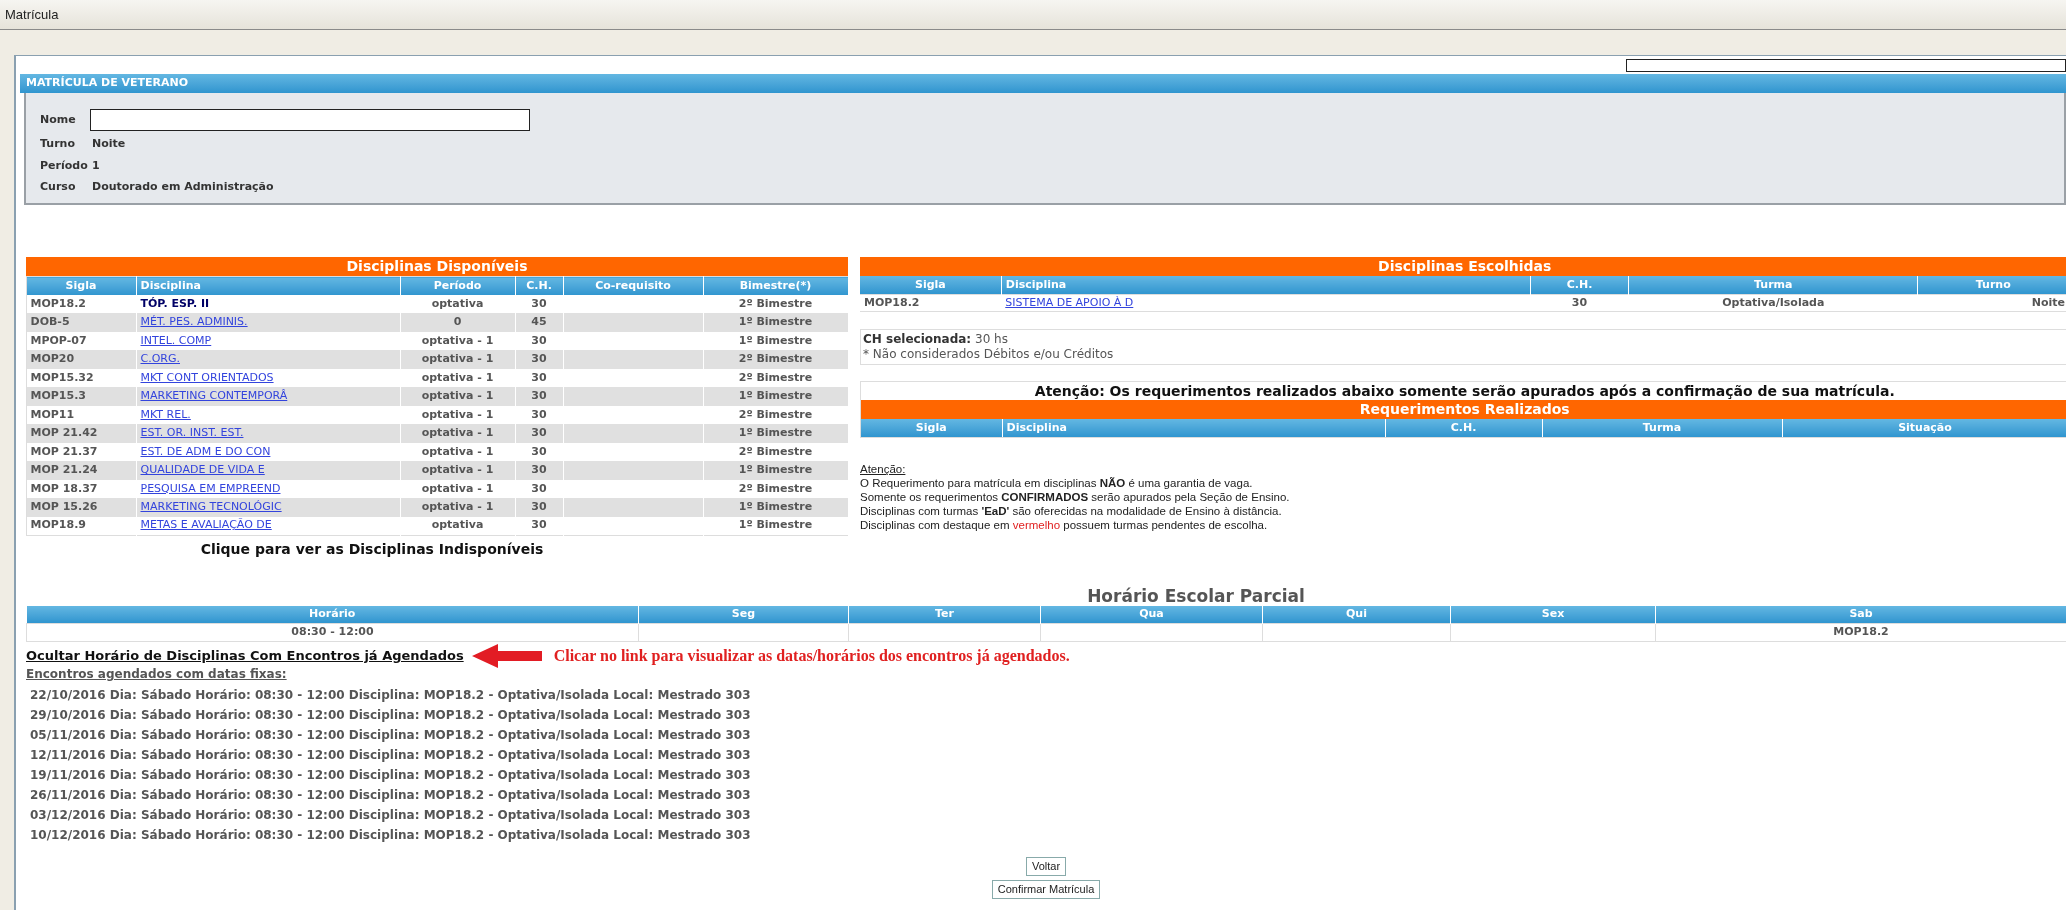 This screenshot has width=2066, height=910. I want to click on ch-summary: CH selecionada: 30 hs, so click(936, 339).